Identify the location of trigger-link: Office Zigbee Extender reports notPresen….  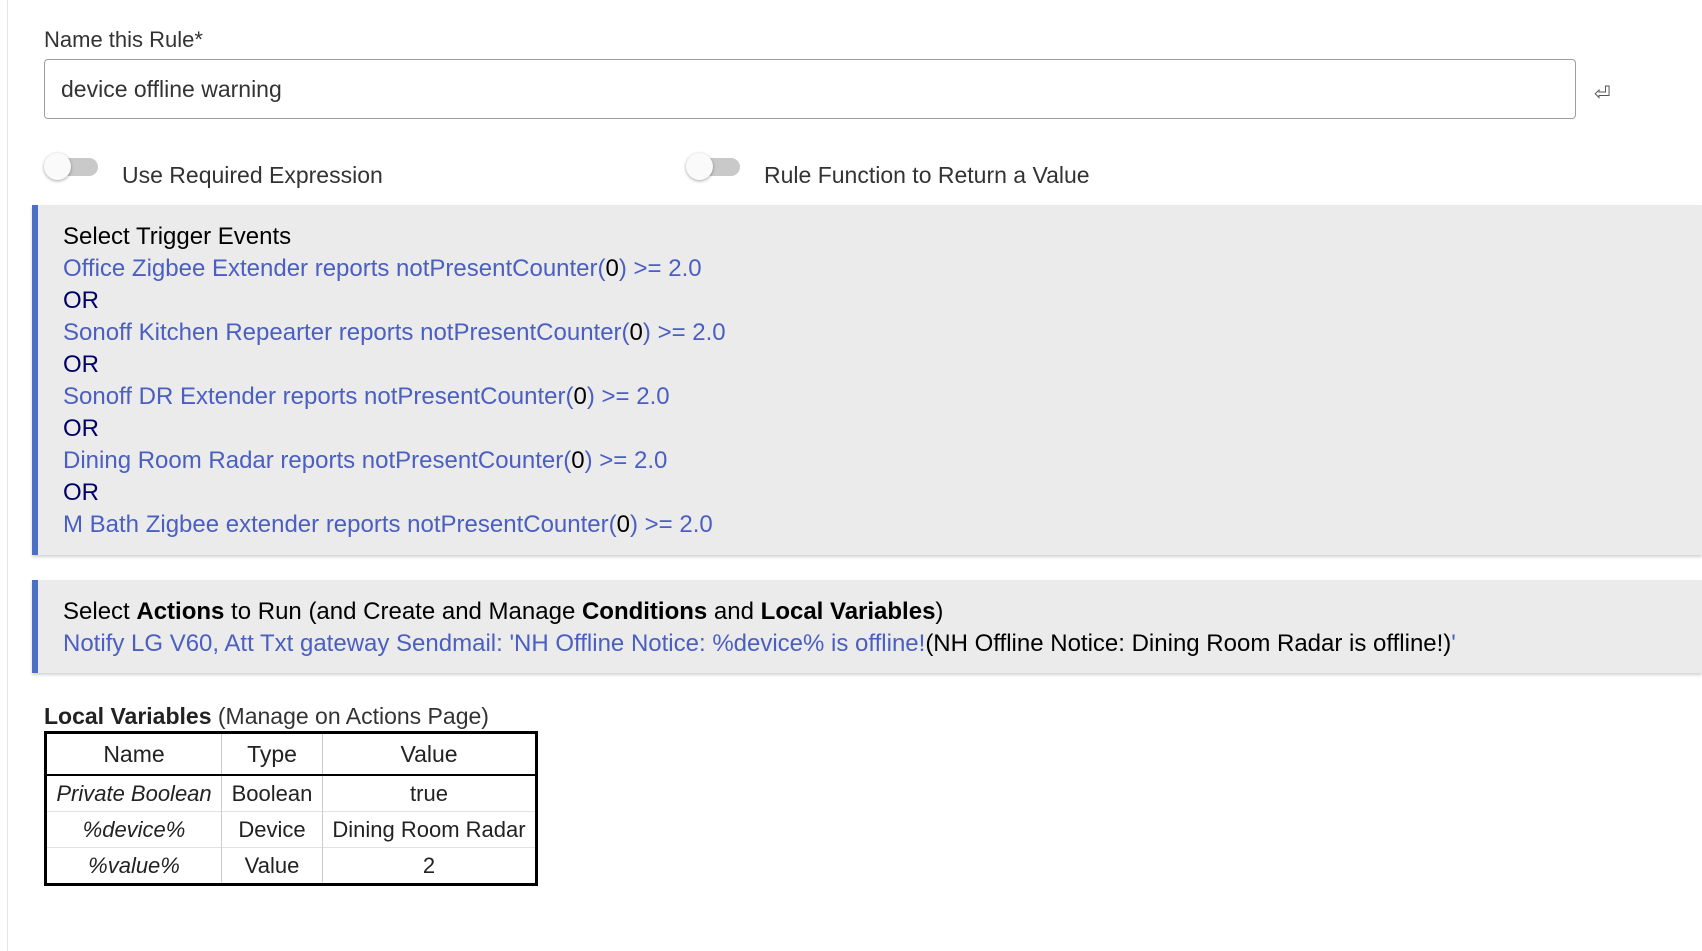
(334, 268).